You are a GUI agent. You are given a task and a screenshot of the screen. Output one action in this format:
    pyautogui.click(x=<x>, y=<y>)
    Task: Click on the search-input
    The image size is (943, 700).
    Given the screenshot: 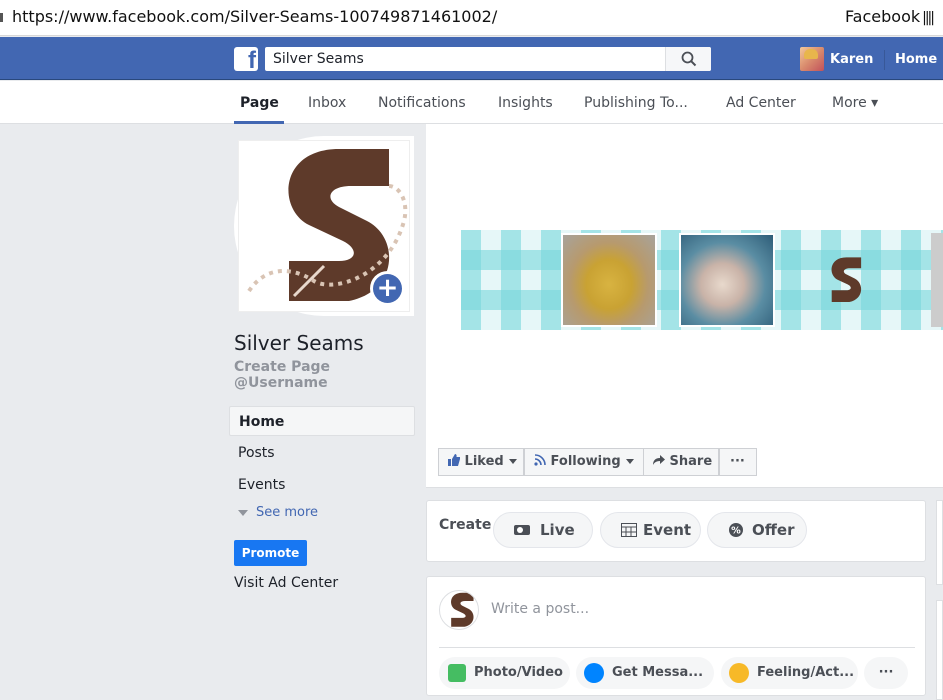 What is the action you would take?
    pyautogui.click(x=465, y=59)
    